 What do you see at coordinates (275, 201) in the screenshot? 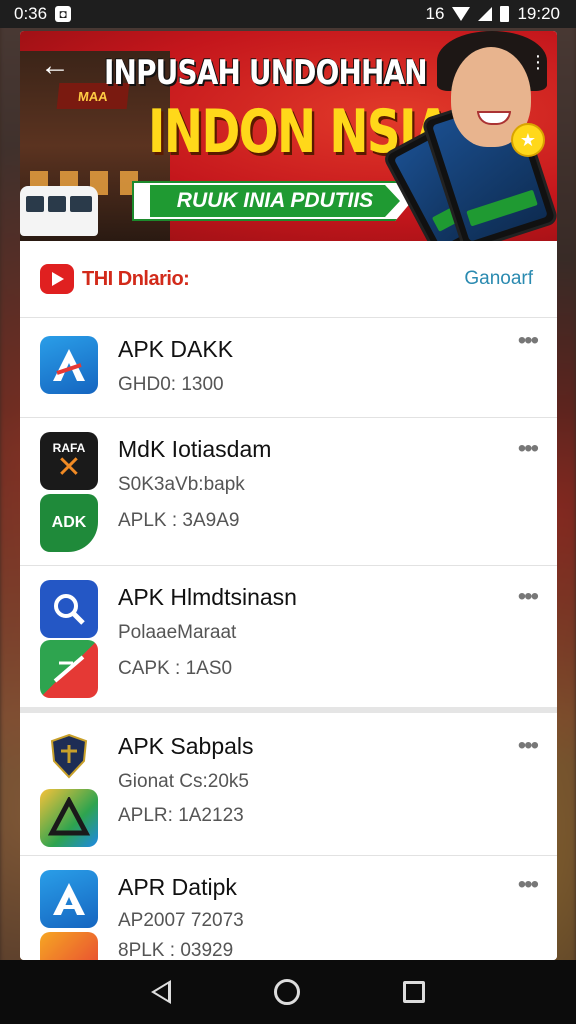
I see `banner-ribbon-button: RUUK INIA PDUTIIS` at bounding box center [275, 201].